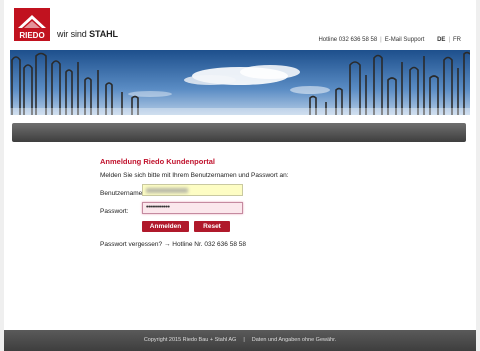  Describe the element at coordinates (72, 34) in the screenshot. I see `slogan-prefix: wir sind` at that location.